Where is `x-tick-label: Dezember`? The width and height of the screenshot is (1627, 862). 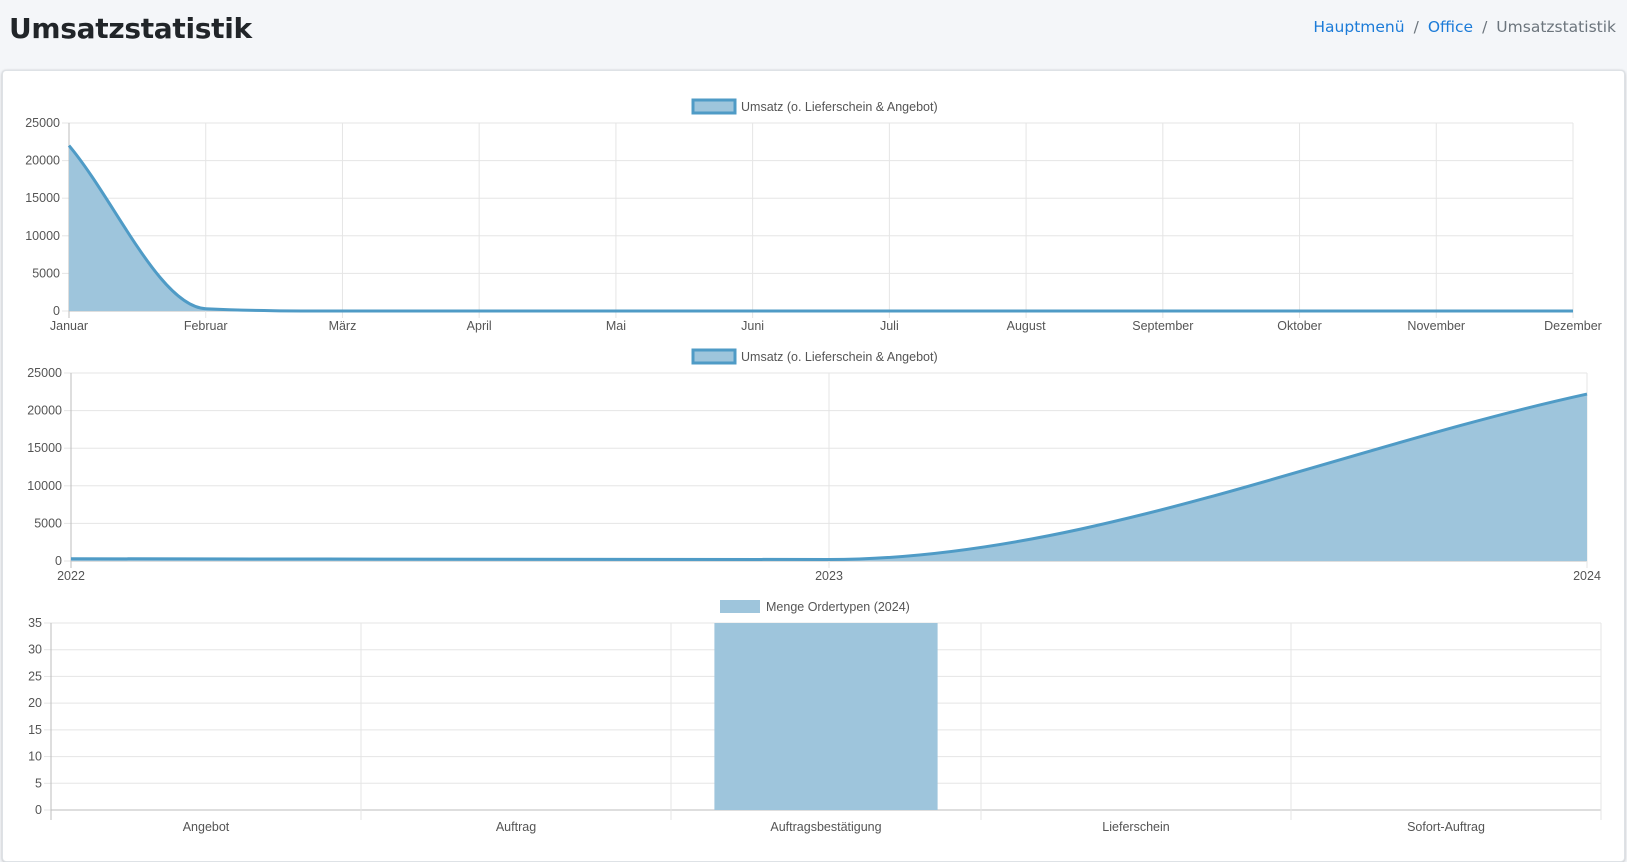
x-tick-label: Dezember is located at coordinates (1573, 326).